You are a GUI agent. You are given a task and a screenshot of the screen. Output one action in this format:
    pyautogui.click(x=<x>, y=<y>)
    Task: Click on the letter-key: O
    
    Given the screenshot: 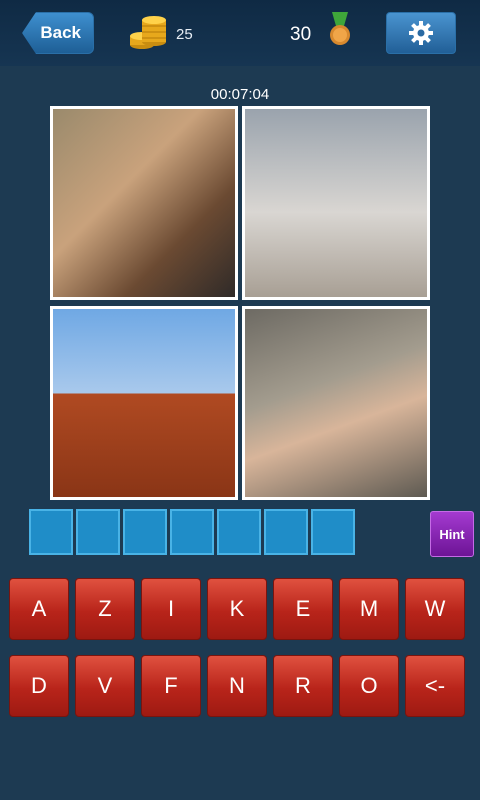 What is the action you would take?
    pyautogui.click(x=369, y=686)
    